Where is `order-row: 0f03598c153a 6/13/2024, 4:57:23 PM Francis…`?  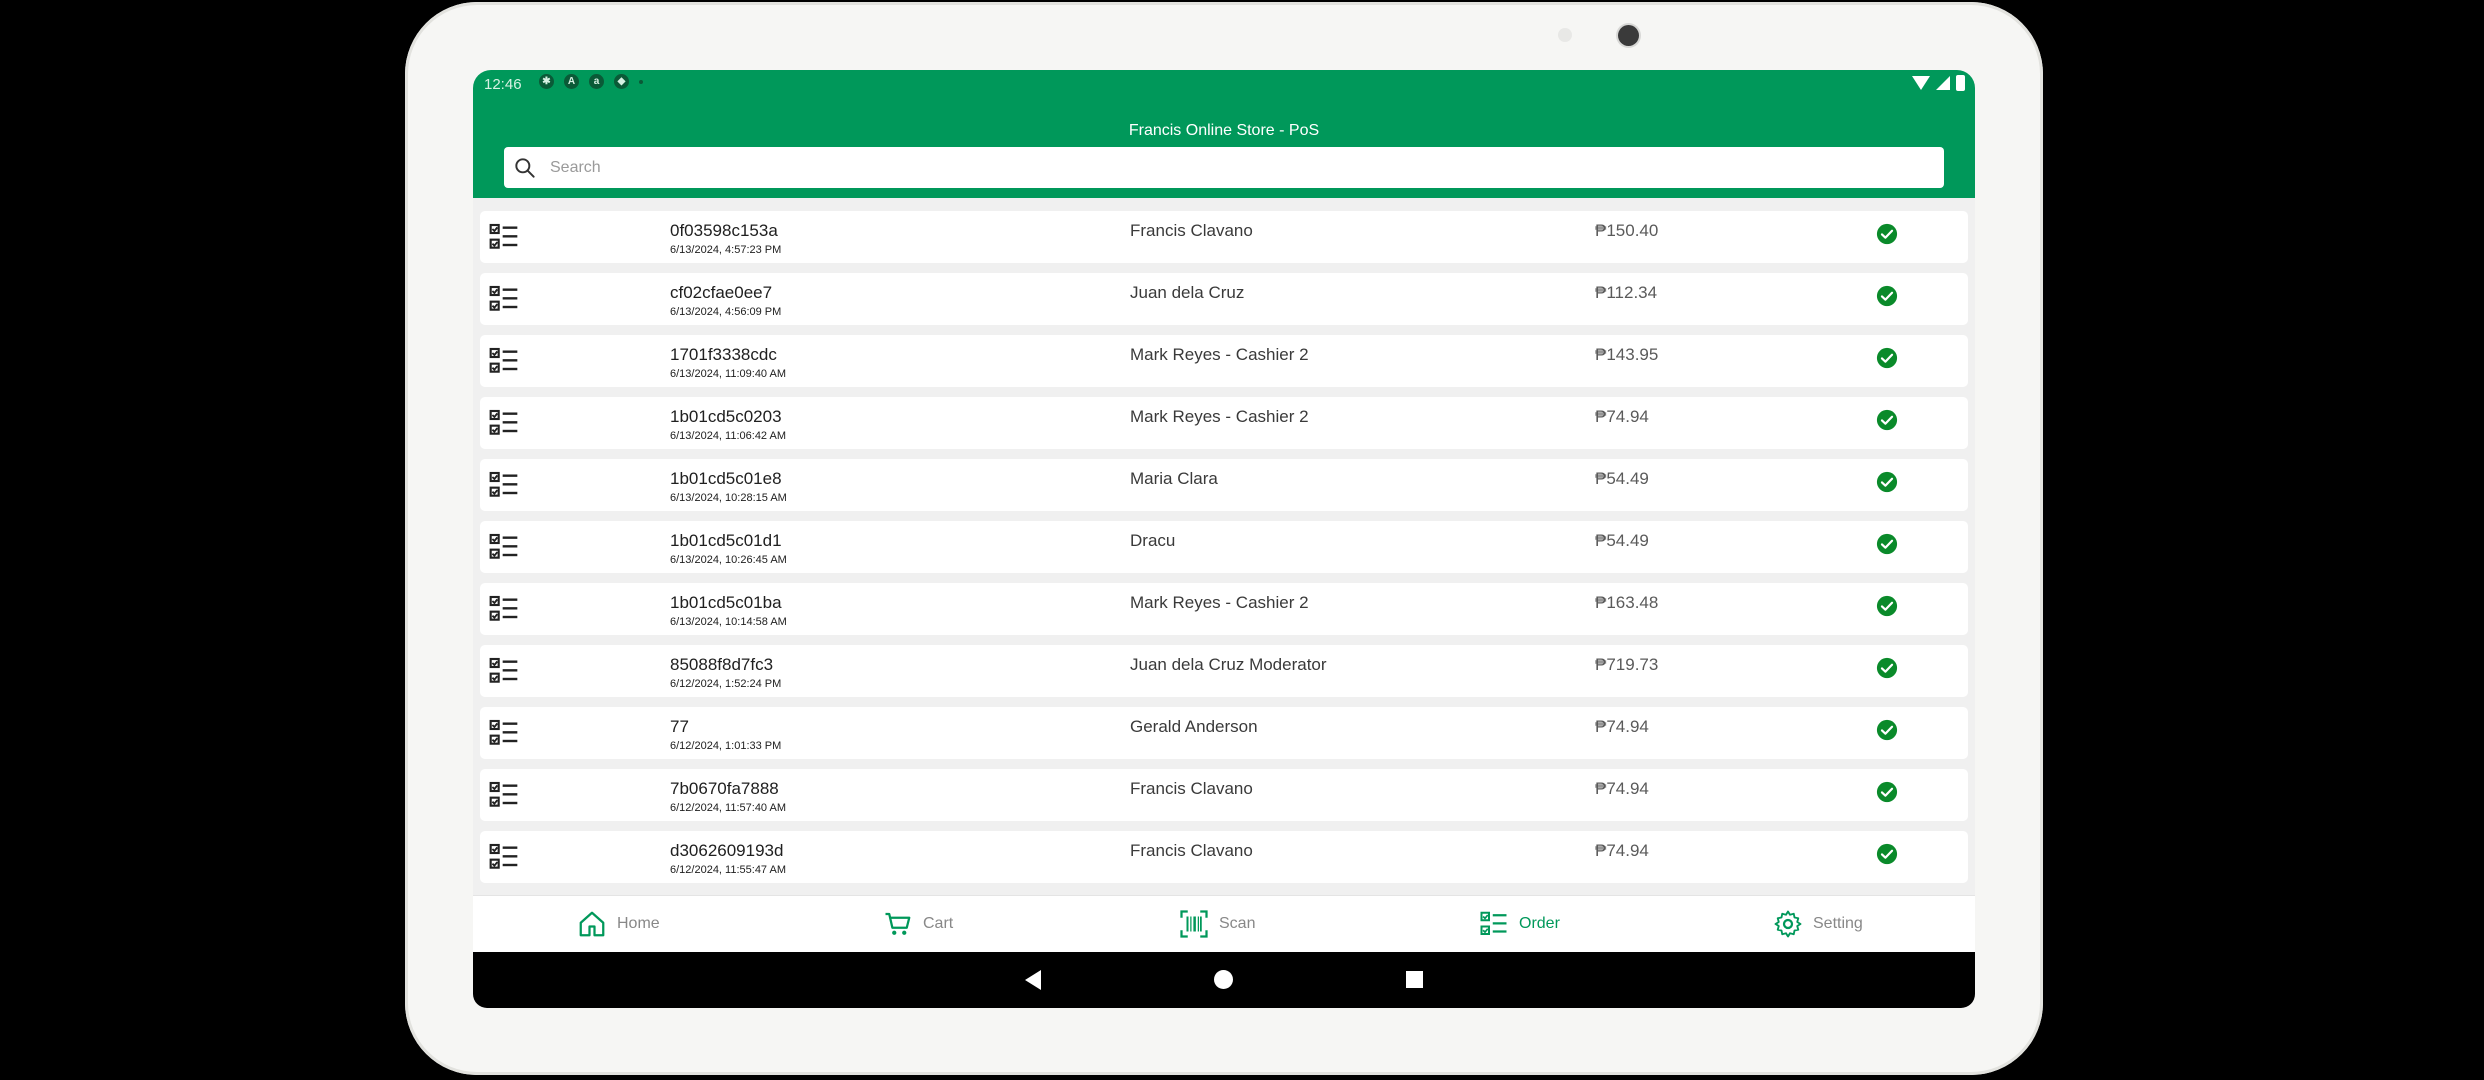 order-row: 0f03598c153a 6/13/2024, 4:57:23 PM Francis… is located at coordinates (1224, 237).